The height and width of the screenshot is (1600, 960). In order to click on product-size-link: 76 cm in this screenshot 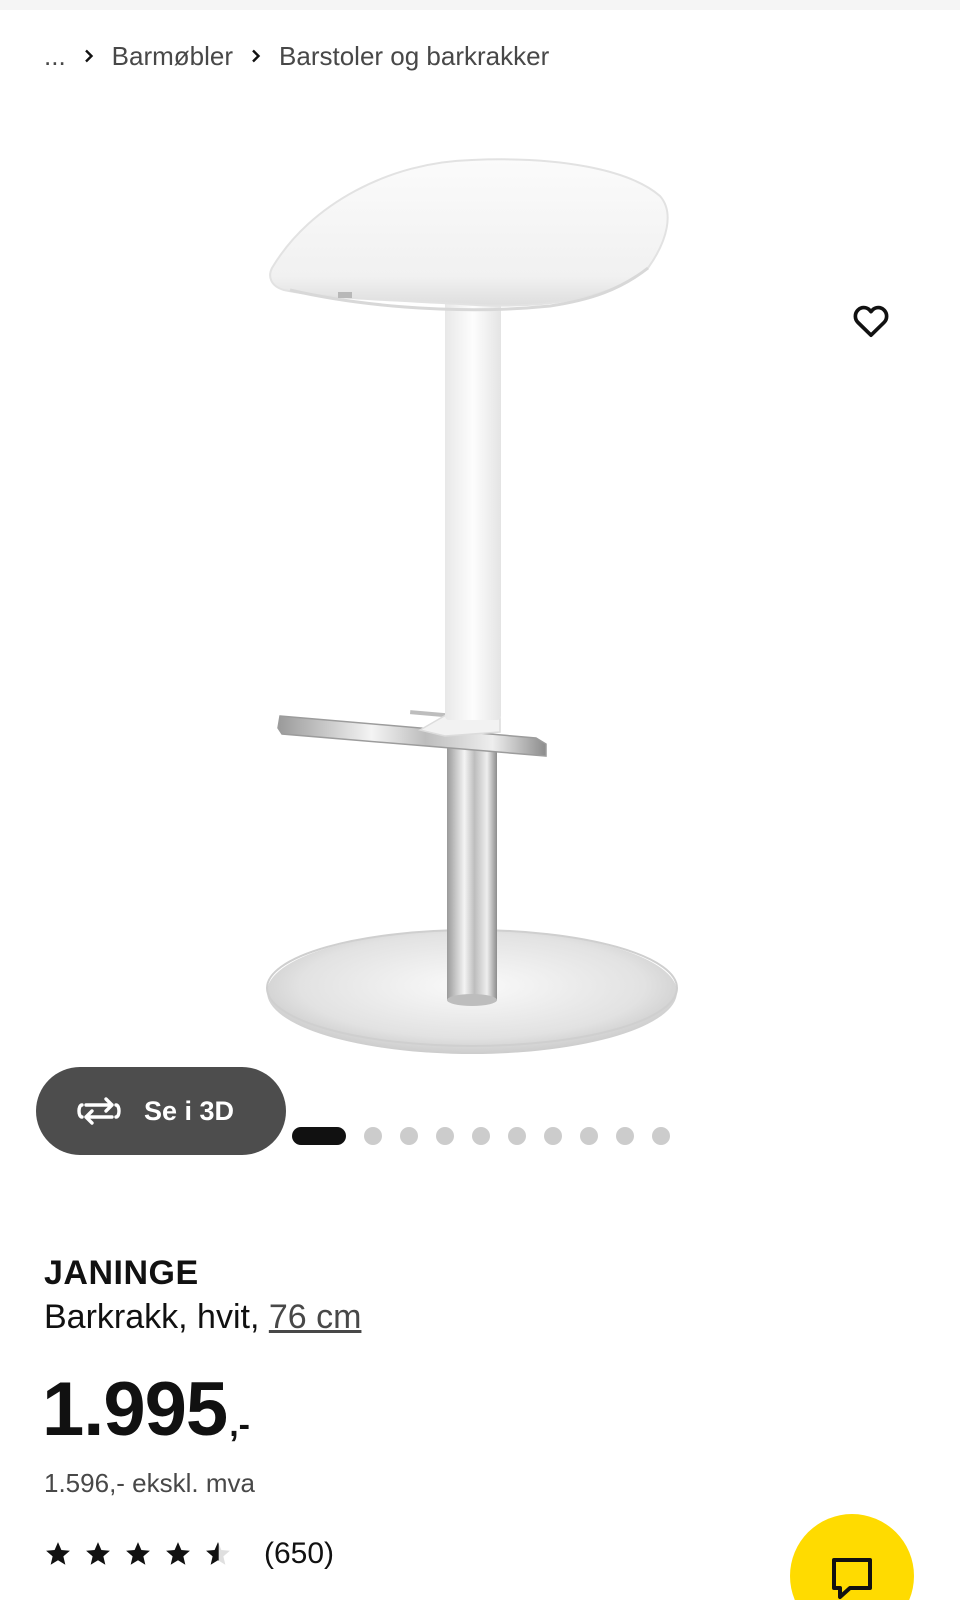, I will do `click(315, 1317)`.